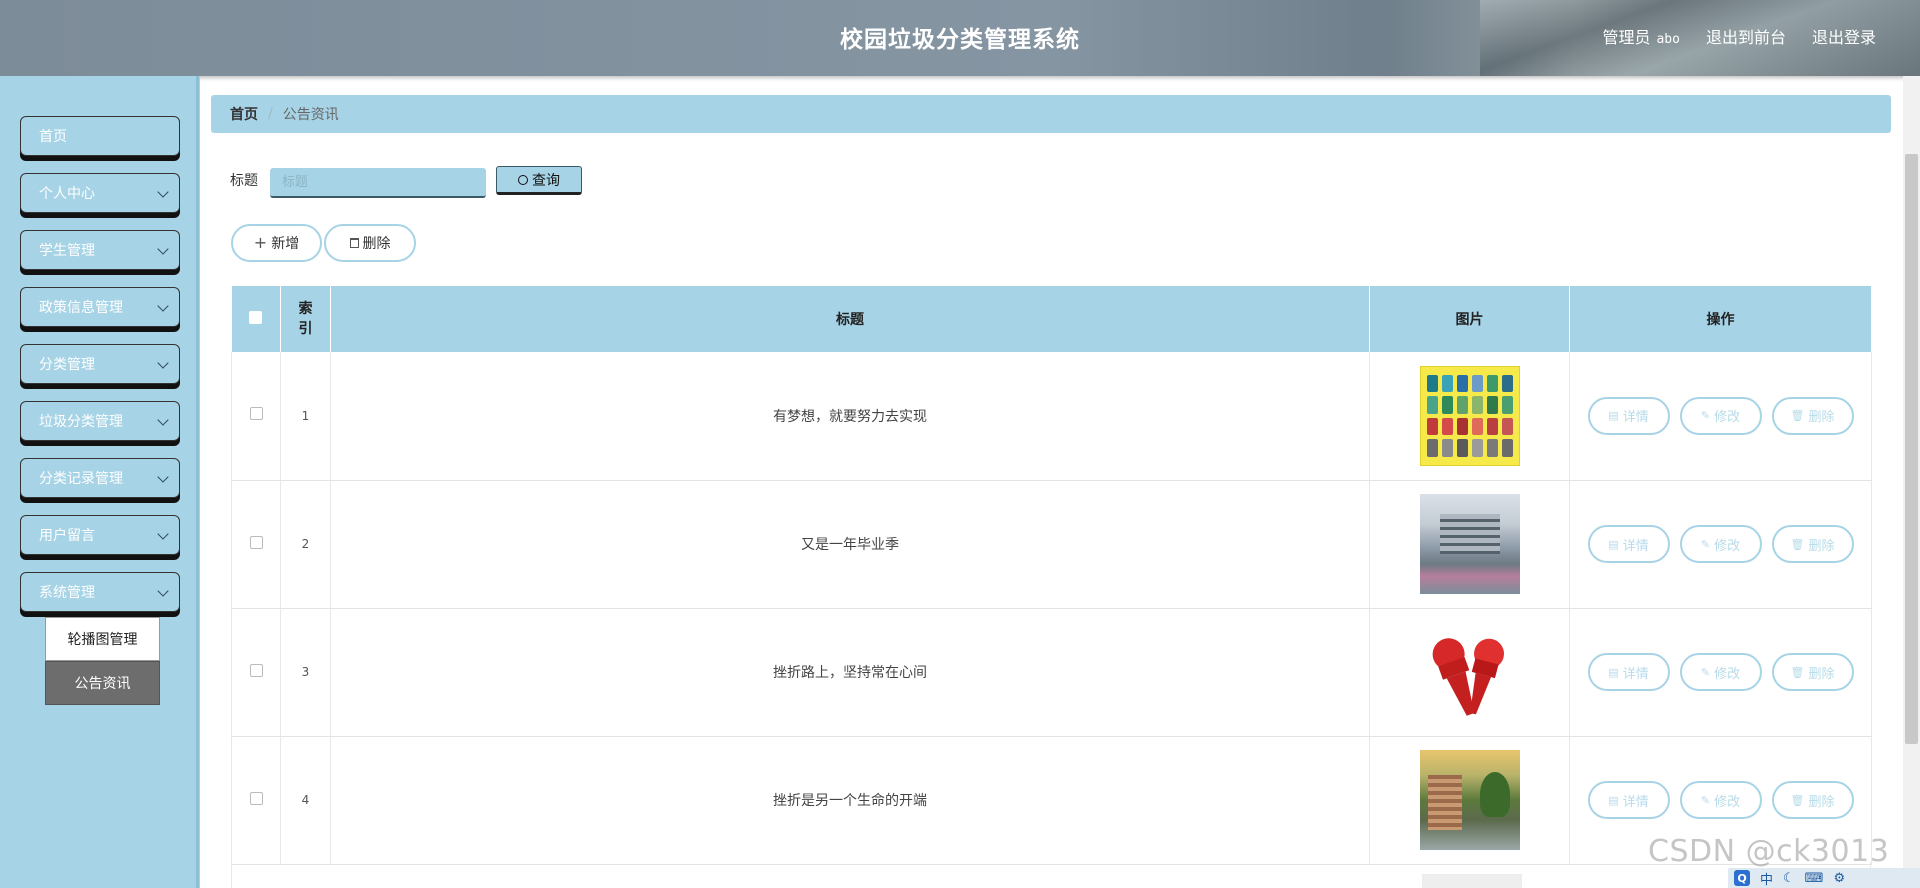 This screenshot has width=1920, height=888. Describe the element at coordinates (100, 250) in the screenshot. I see `sidebar-item-student-management: 学生管理` at that location.